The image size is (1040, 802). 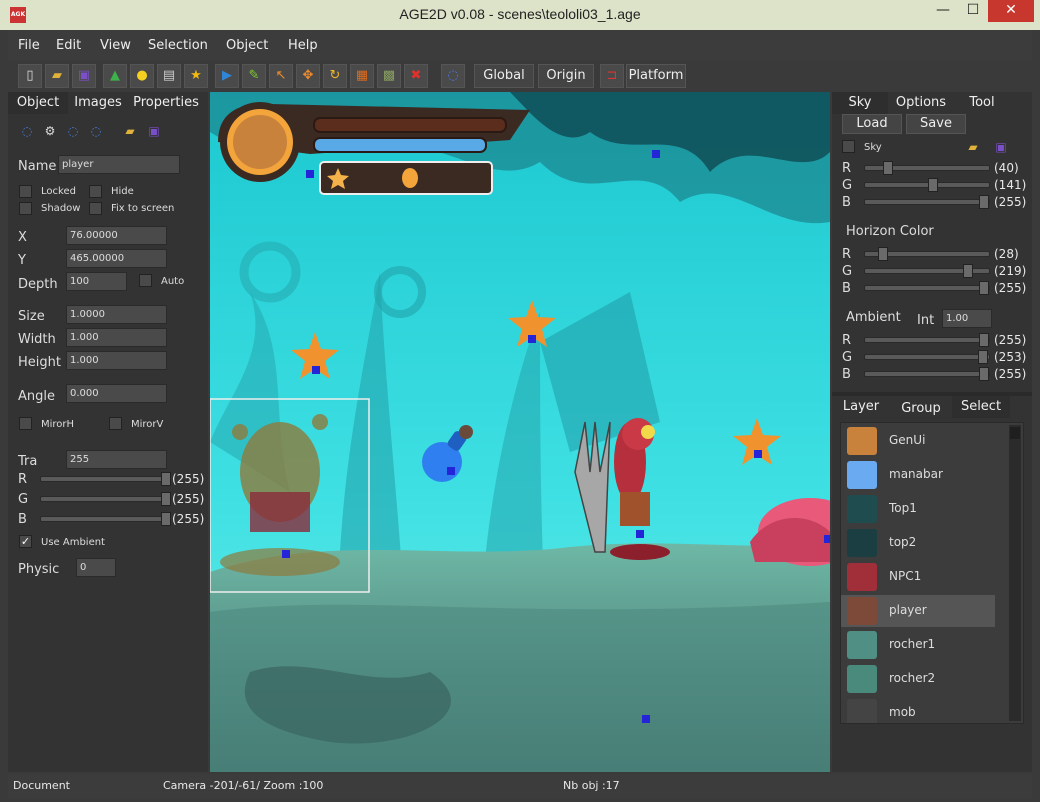 I want to click on rotate-icon: ↻, so click(x=335, y=76).